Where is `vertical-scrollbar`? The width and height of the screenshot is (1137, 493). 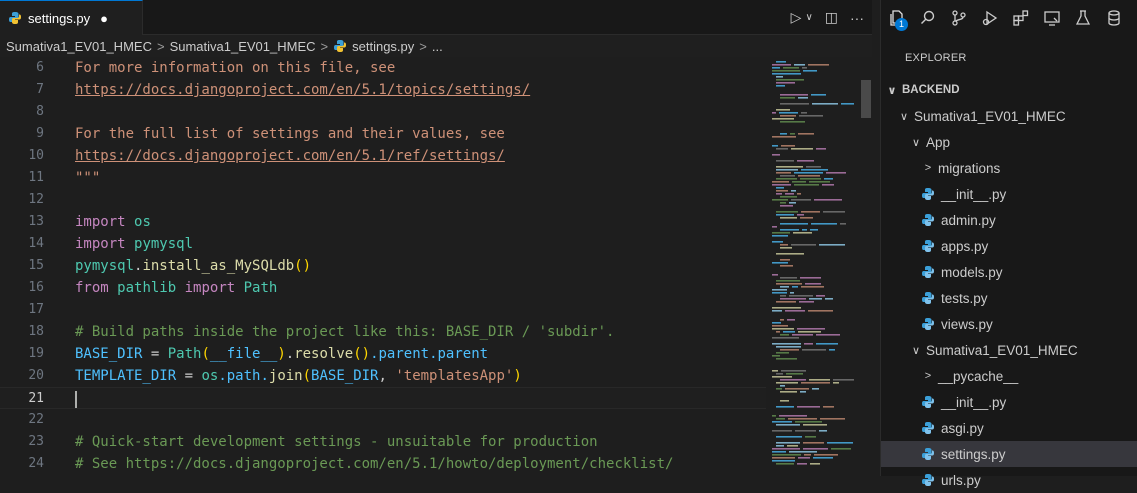
vertical-scrollbar is located at coordinates (865, 266).